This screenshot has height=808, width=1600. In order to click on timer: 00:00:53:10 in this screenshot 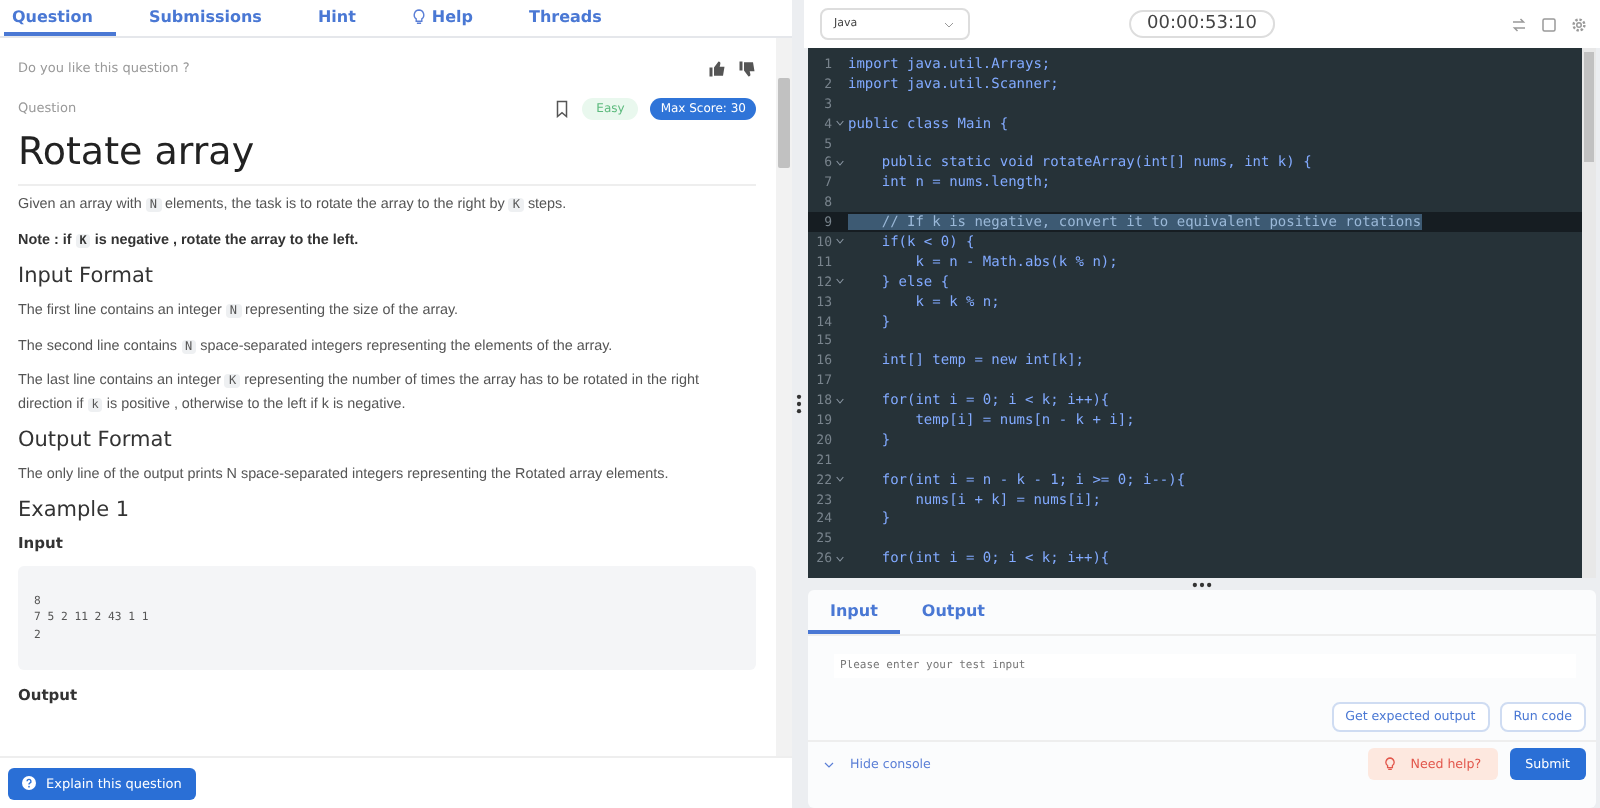, I will do `click(1202, 24)`.